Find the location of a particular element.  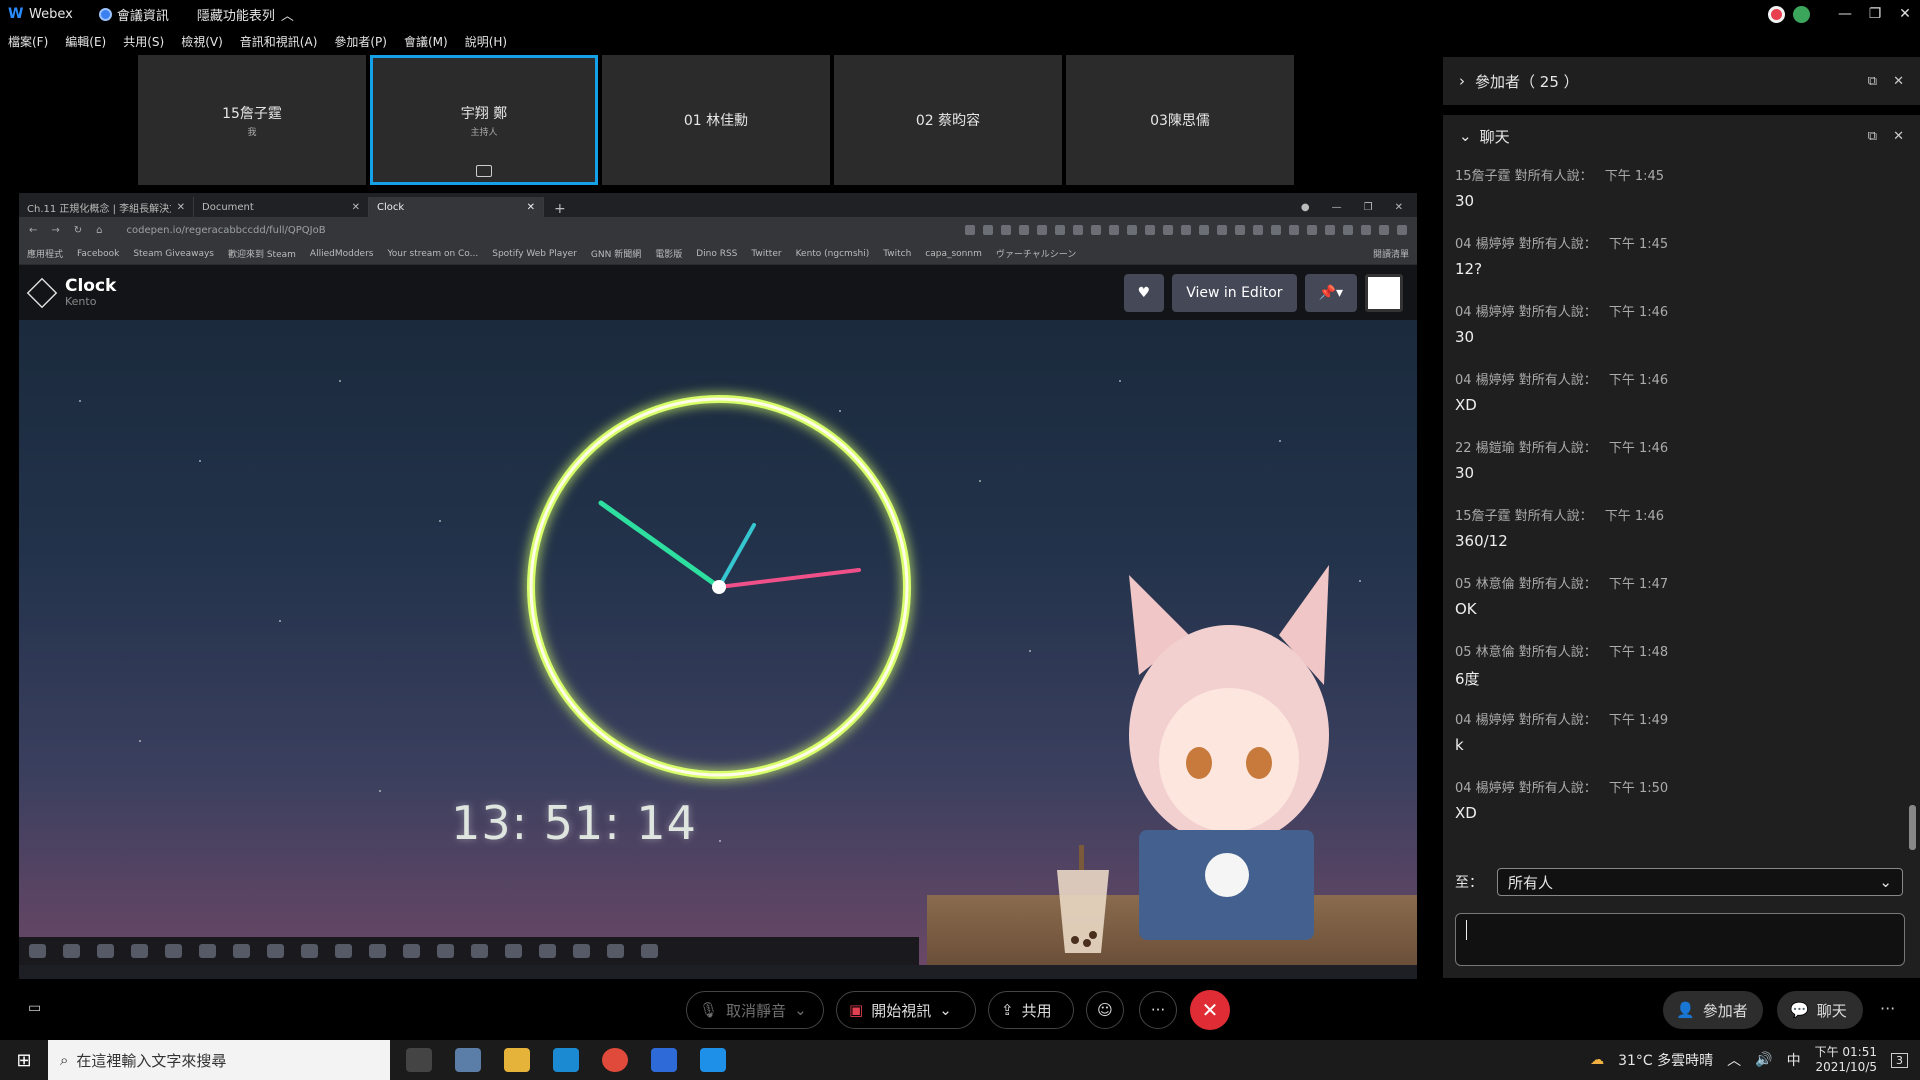

video-off-icon: ▣ is located at coordinates (856, 1010).